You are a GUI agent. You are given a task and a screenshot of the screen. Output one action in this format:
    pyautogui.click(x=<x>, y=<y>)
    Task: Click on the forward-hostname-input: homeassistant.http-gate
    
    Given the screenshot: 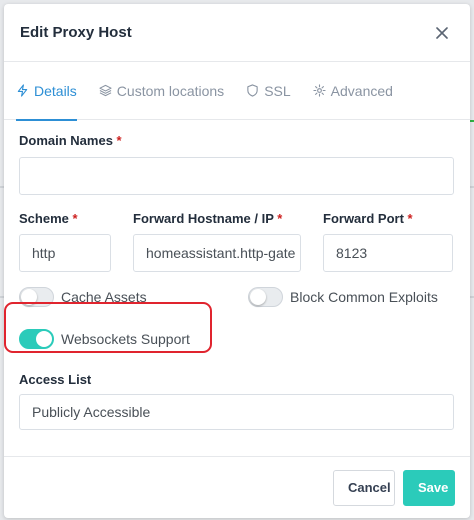 What is the action you would take?
    pyautogui.click(x=217, y=253)
    